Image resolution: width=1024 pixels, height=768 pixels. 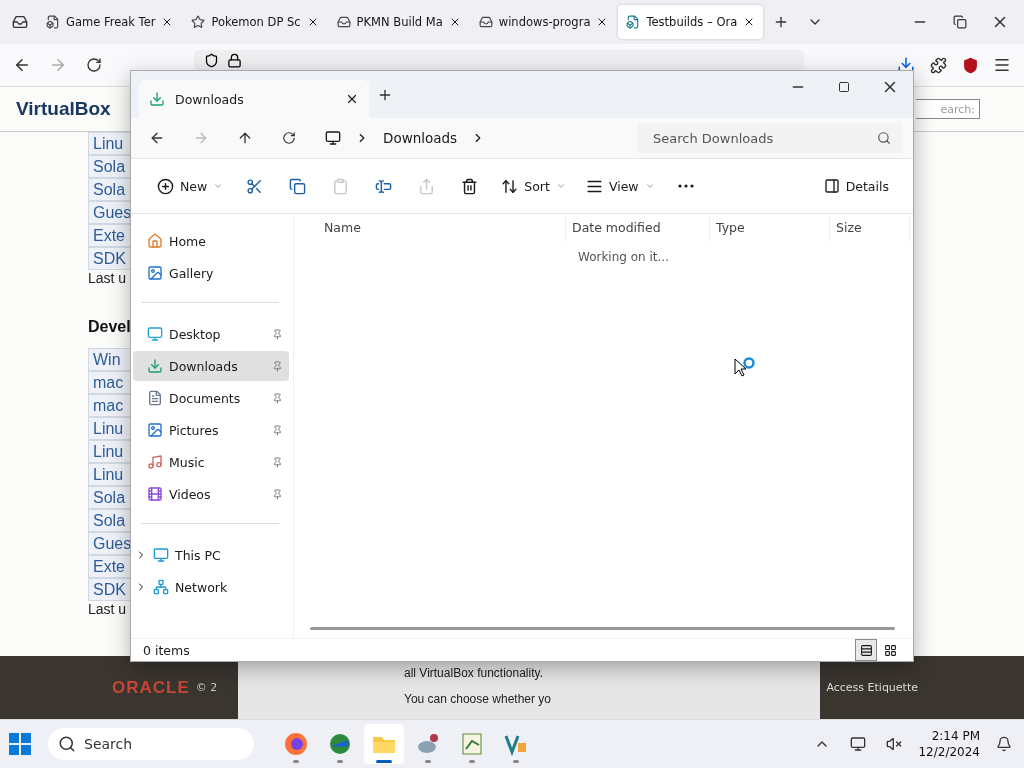 I want to click on browser-tab: Testbuilds – Ora, so click(x=691, y=22).